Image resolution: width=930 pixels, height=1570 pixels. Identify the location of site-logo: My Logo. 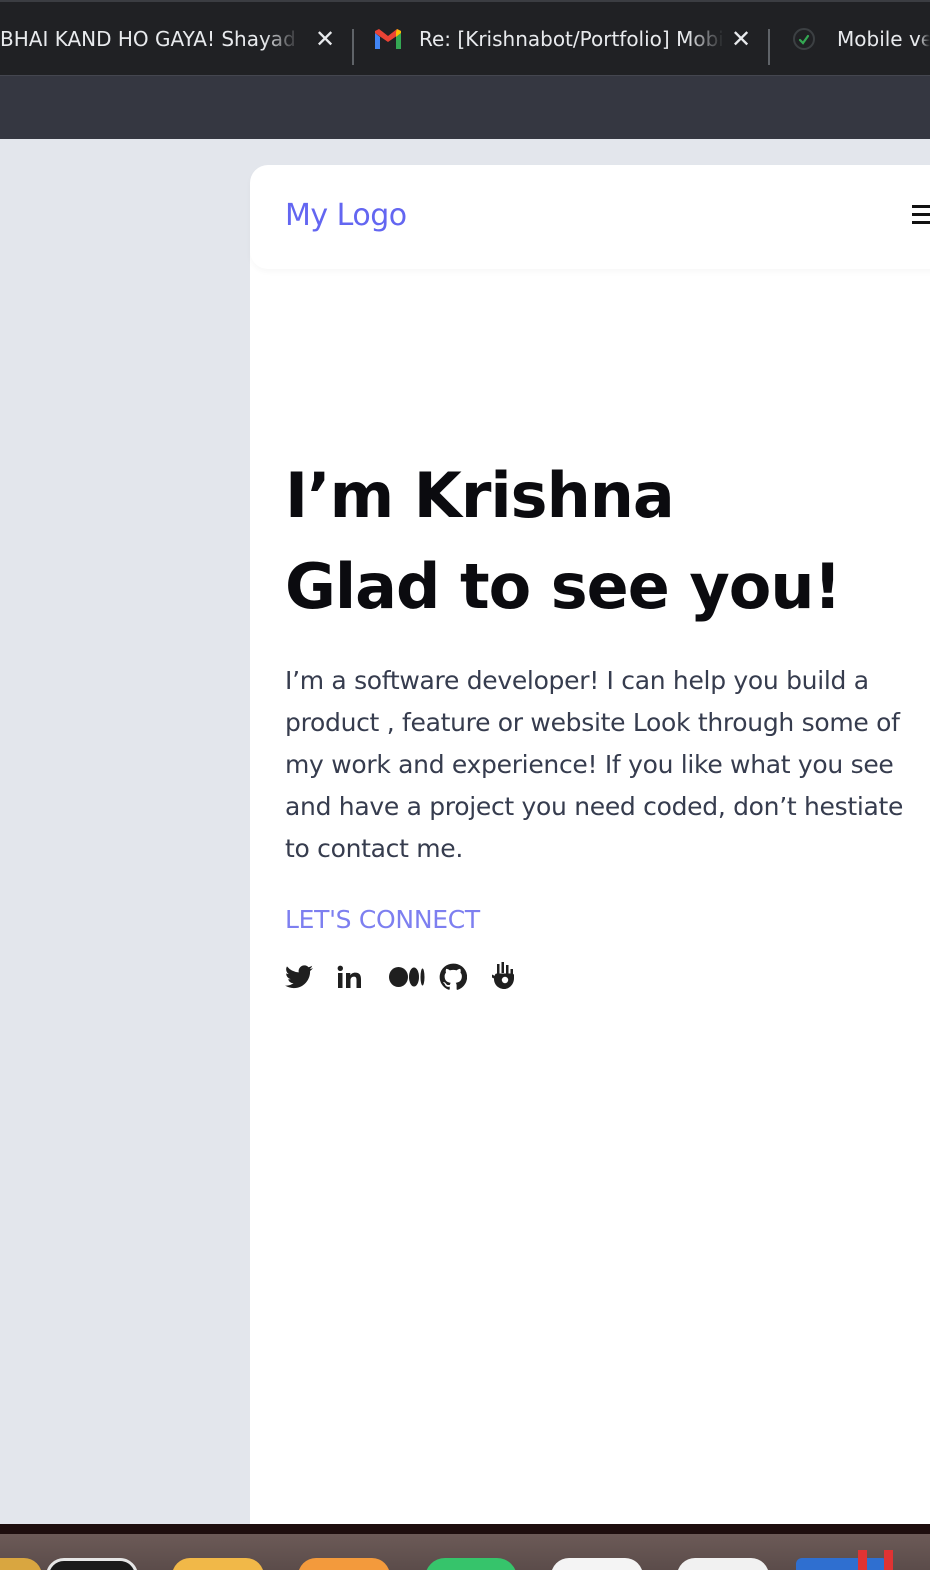
(346, 215).